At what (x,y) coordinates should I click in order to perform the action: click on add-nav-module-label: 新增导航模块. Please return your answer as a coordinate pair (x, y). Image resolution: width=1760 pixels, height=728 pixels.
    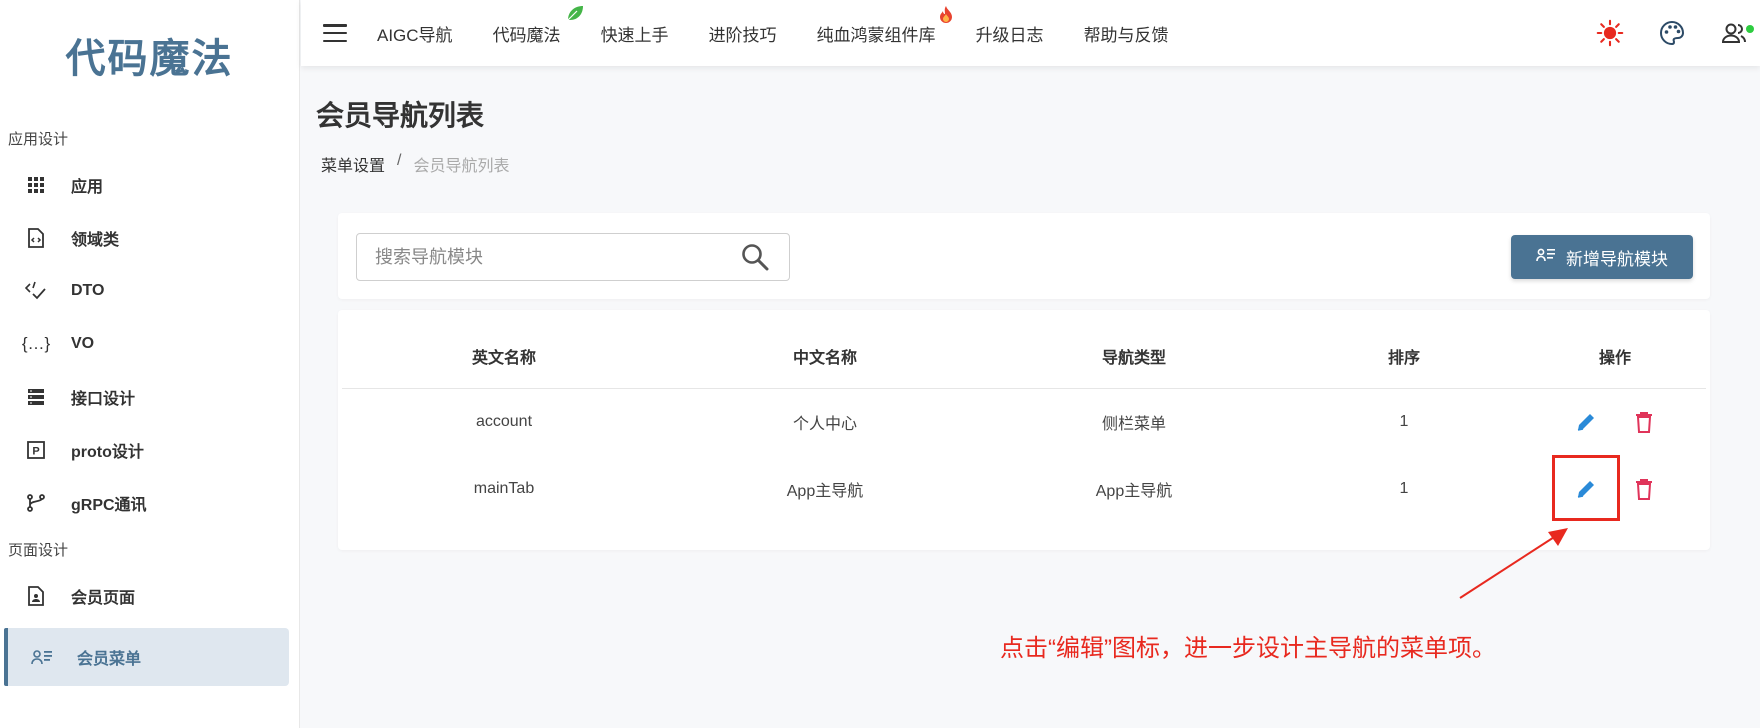
    Looking at the image, I should click on (1617, 259).